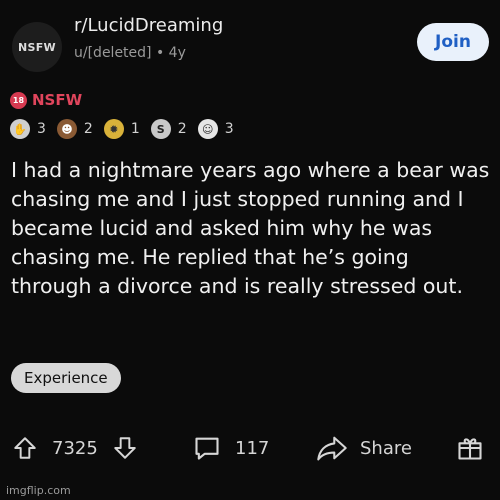  I want to click on awards-bar: ✋ 3 ☻ 2 ✹ 1 S 2 ☺ 3, so click(127, 129).